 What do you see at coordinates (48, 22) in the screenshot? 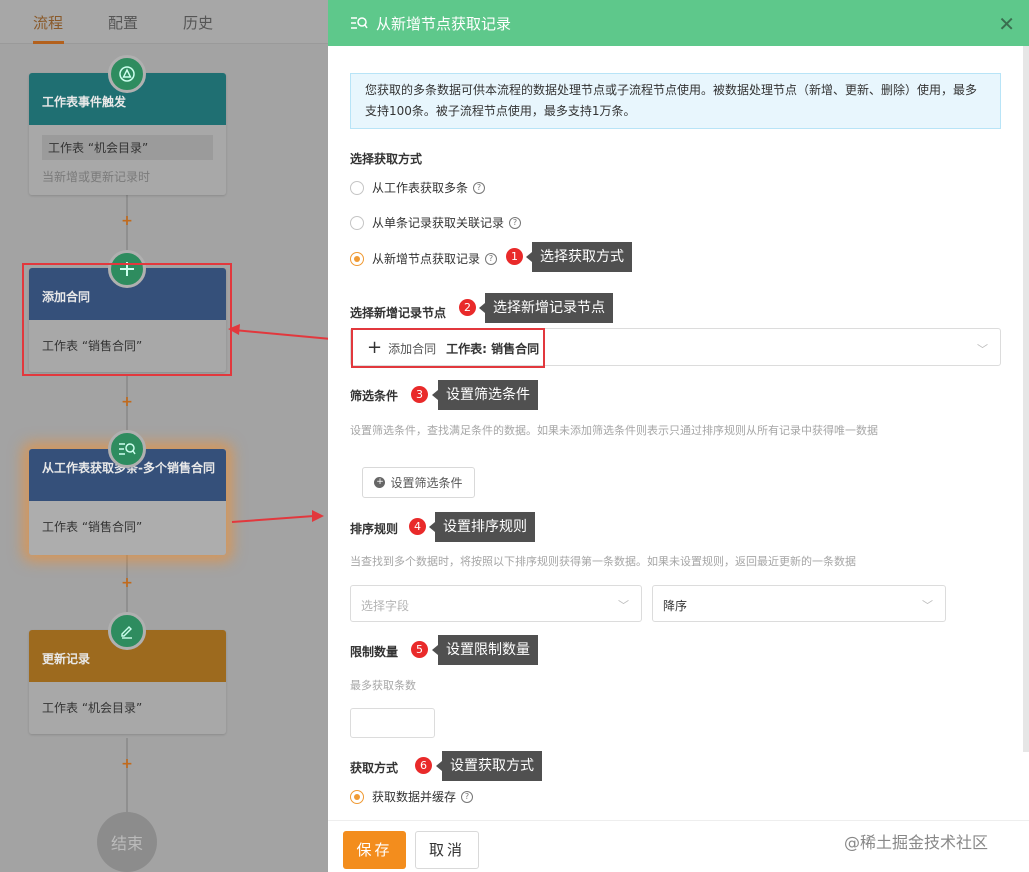
I see `tab-flow: 流程` at bounding box center [48, 22].